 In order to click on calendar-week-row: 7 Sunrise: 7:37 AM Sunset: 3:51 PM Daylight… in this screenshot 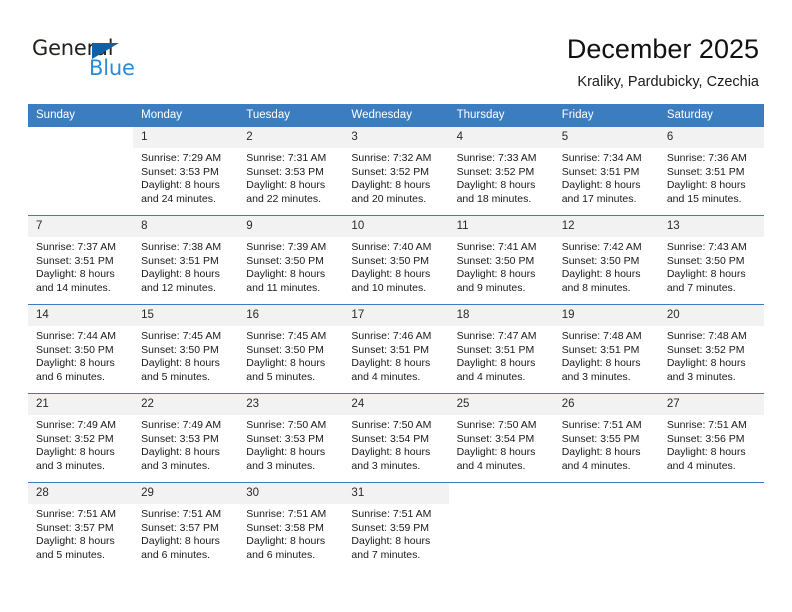, I will do `click(396, 260)`.